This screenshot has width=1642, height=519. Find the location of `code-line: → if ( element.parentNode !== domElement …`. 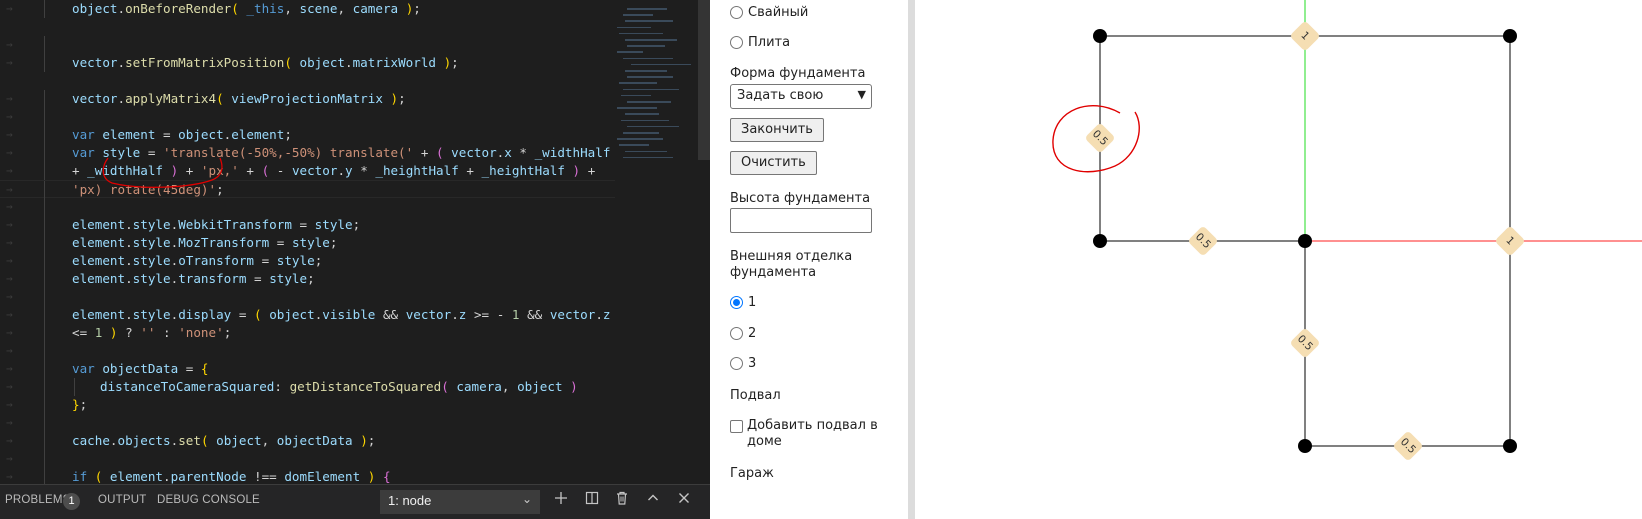

code-line: → if ( element.parentNode !== domElement … is located at coordinates (307, 476).